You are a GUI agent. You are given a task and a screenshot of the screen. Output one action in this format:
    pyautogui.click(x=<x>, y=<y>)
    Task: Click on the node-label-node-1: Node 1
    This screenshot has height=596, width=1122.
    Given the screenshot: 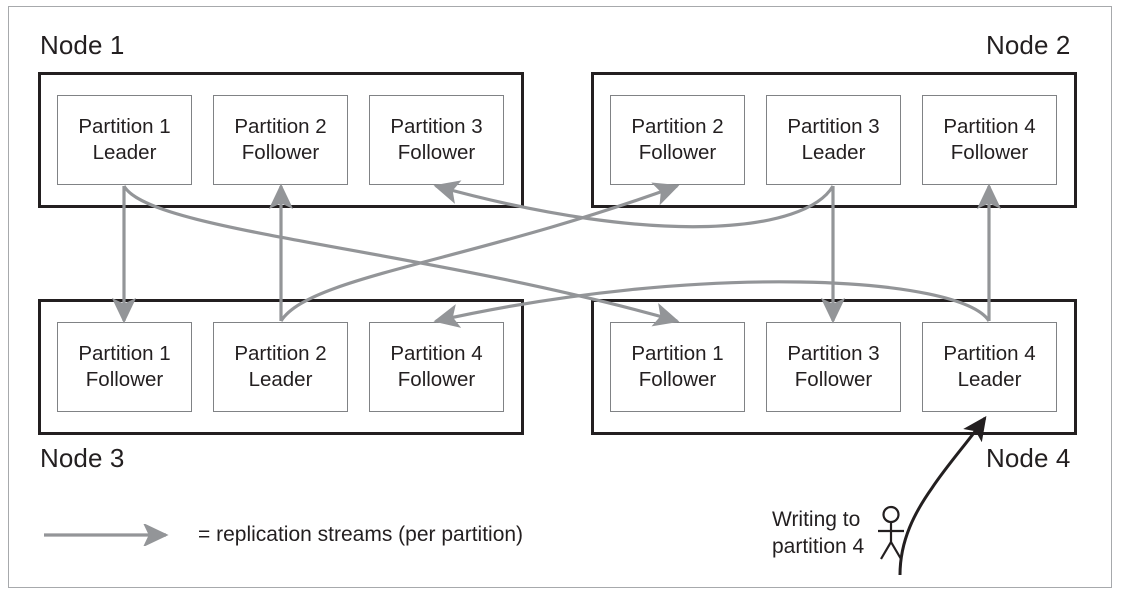 What is the action you would take?
    pyautogui.click(x=82, y=45)
    